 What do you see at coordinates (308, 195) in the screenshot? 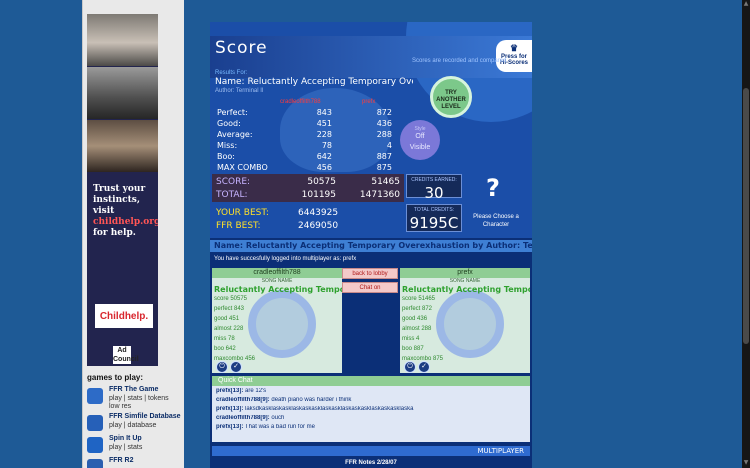
I see `total-row: TOTAL: 101195 1471360` at bounding box center [308, 195].